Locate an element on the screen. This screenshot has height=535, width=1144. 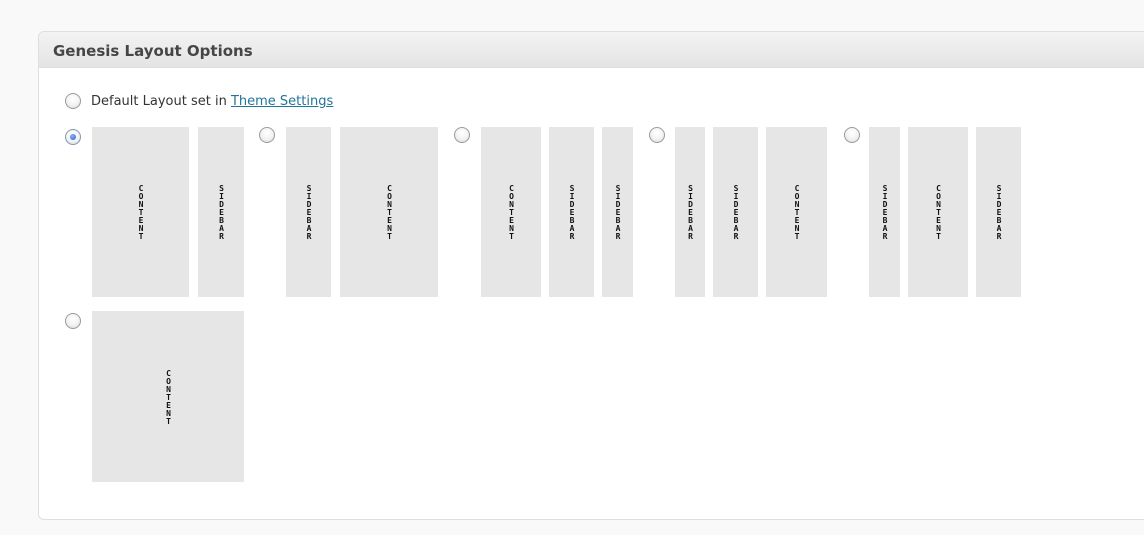
theme-settings-link: Theme Settings is located at coordinates (282, 101).